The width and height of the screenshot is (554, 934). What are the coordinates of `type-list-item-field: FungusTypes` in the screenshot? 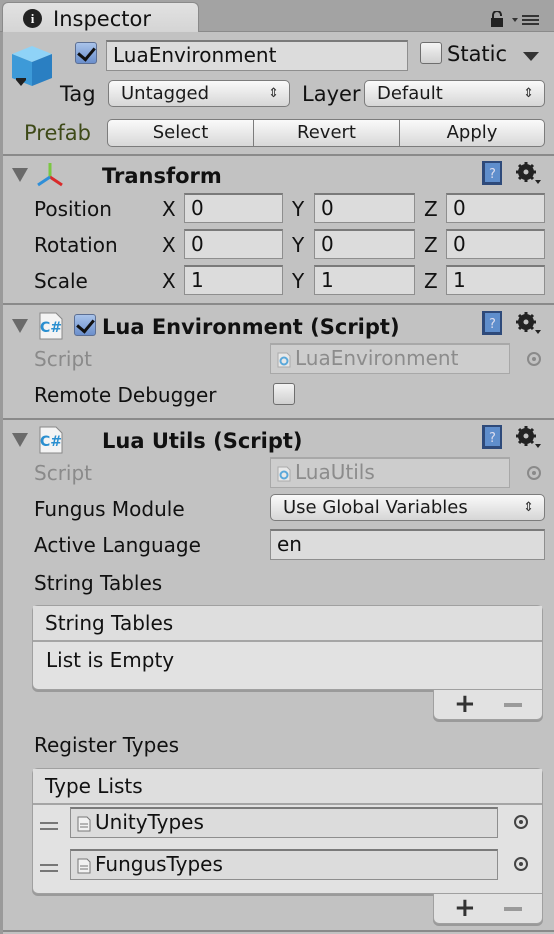 It's located at (284, 864).